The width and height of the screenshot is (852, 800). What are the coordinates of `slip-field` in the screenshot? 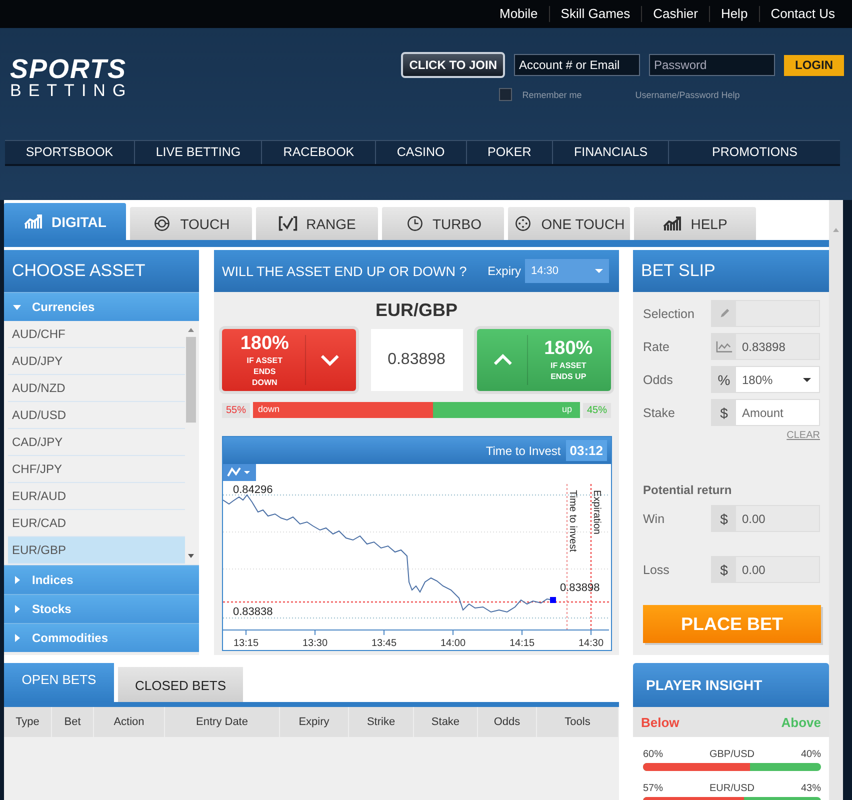 It's located at (765, 313).